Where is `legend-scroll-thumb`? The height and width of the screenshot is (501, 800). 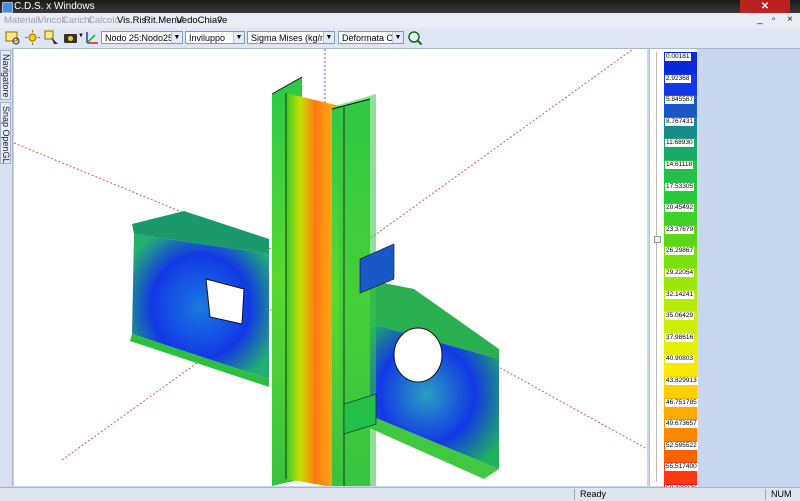
legend-scroll-thumb is located at coordinates (657, 239).